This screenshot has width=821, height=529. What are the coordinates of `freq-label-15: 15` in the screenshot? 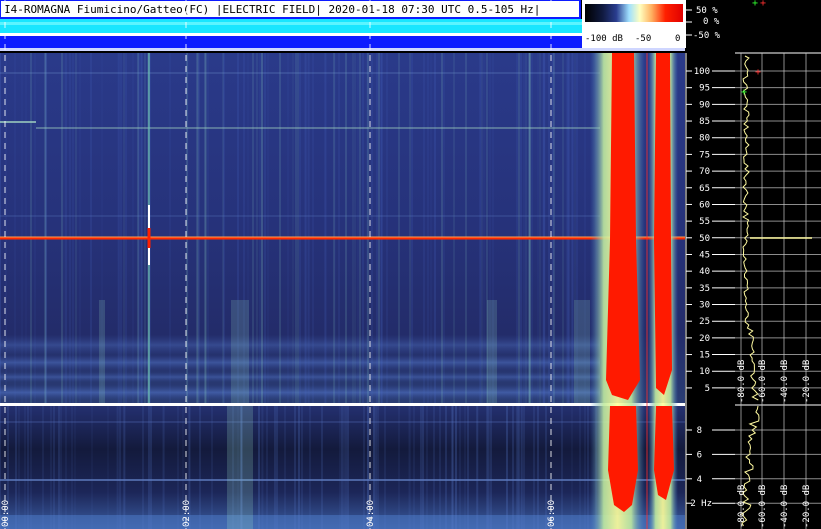 It's located at (704, 356).